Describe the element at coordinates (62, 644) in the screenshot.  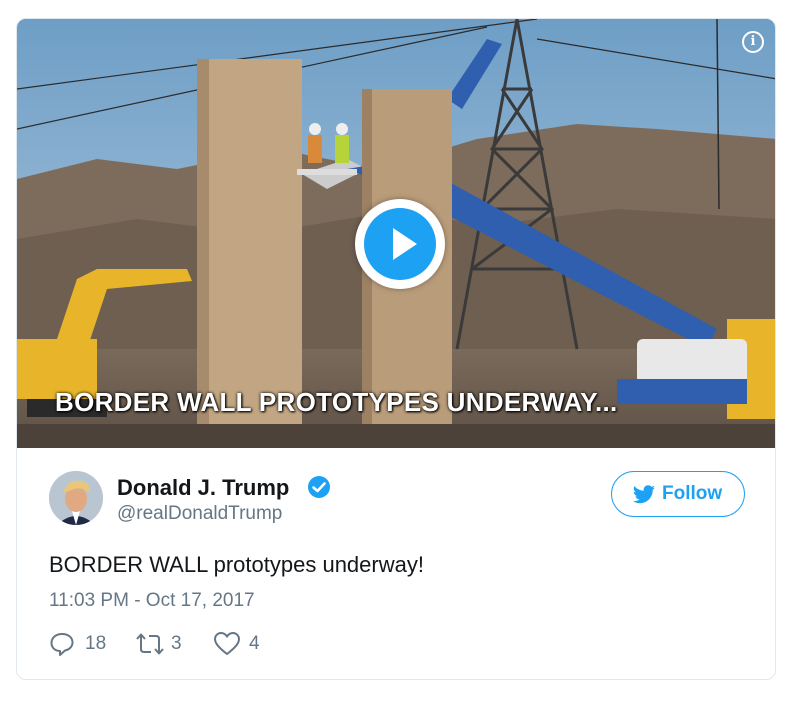
I see `reply-icon` at that location.